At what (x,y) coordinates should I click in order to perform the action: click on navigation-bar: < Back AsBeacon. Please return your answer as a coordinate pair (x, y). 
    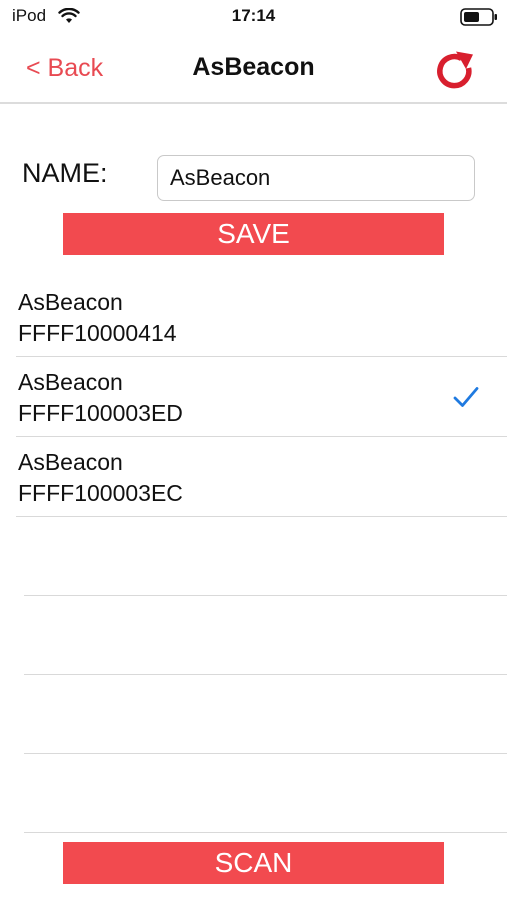
    Looking at the image, I should click on (253, 69).